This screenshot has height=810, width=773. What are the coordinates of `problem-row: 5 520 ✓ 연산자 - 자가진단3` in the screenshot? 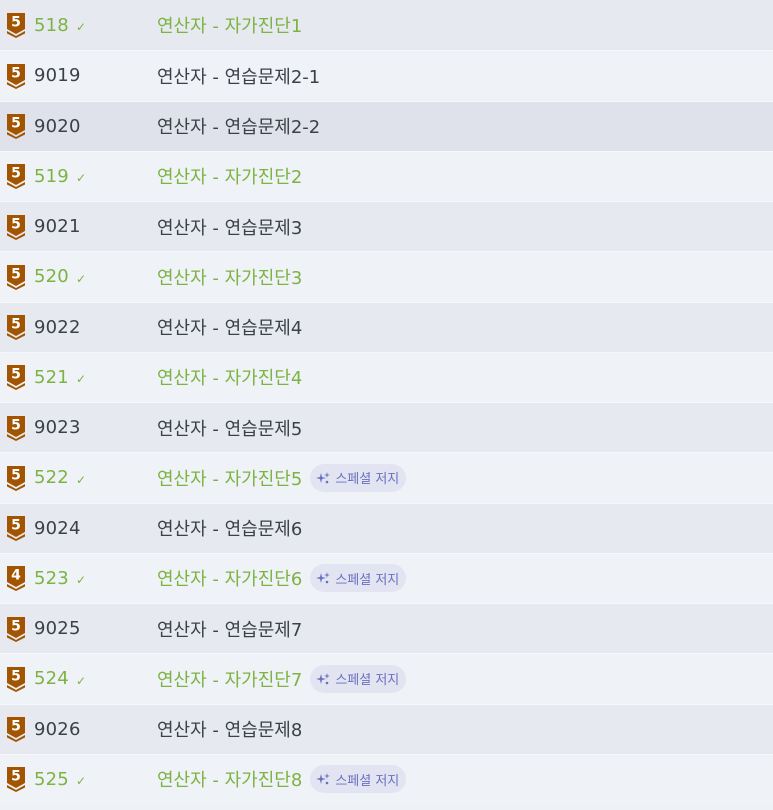 It's located at (386, 276).